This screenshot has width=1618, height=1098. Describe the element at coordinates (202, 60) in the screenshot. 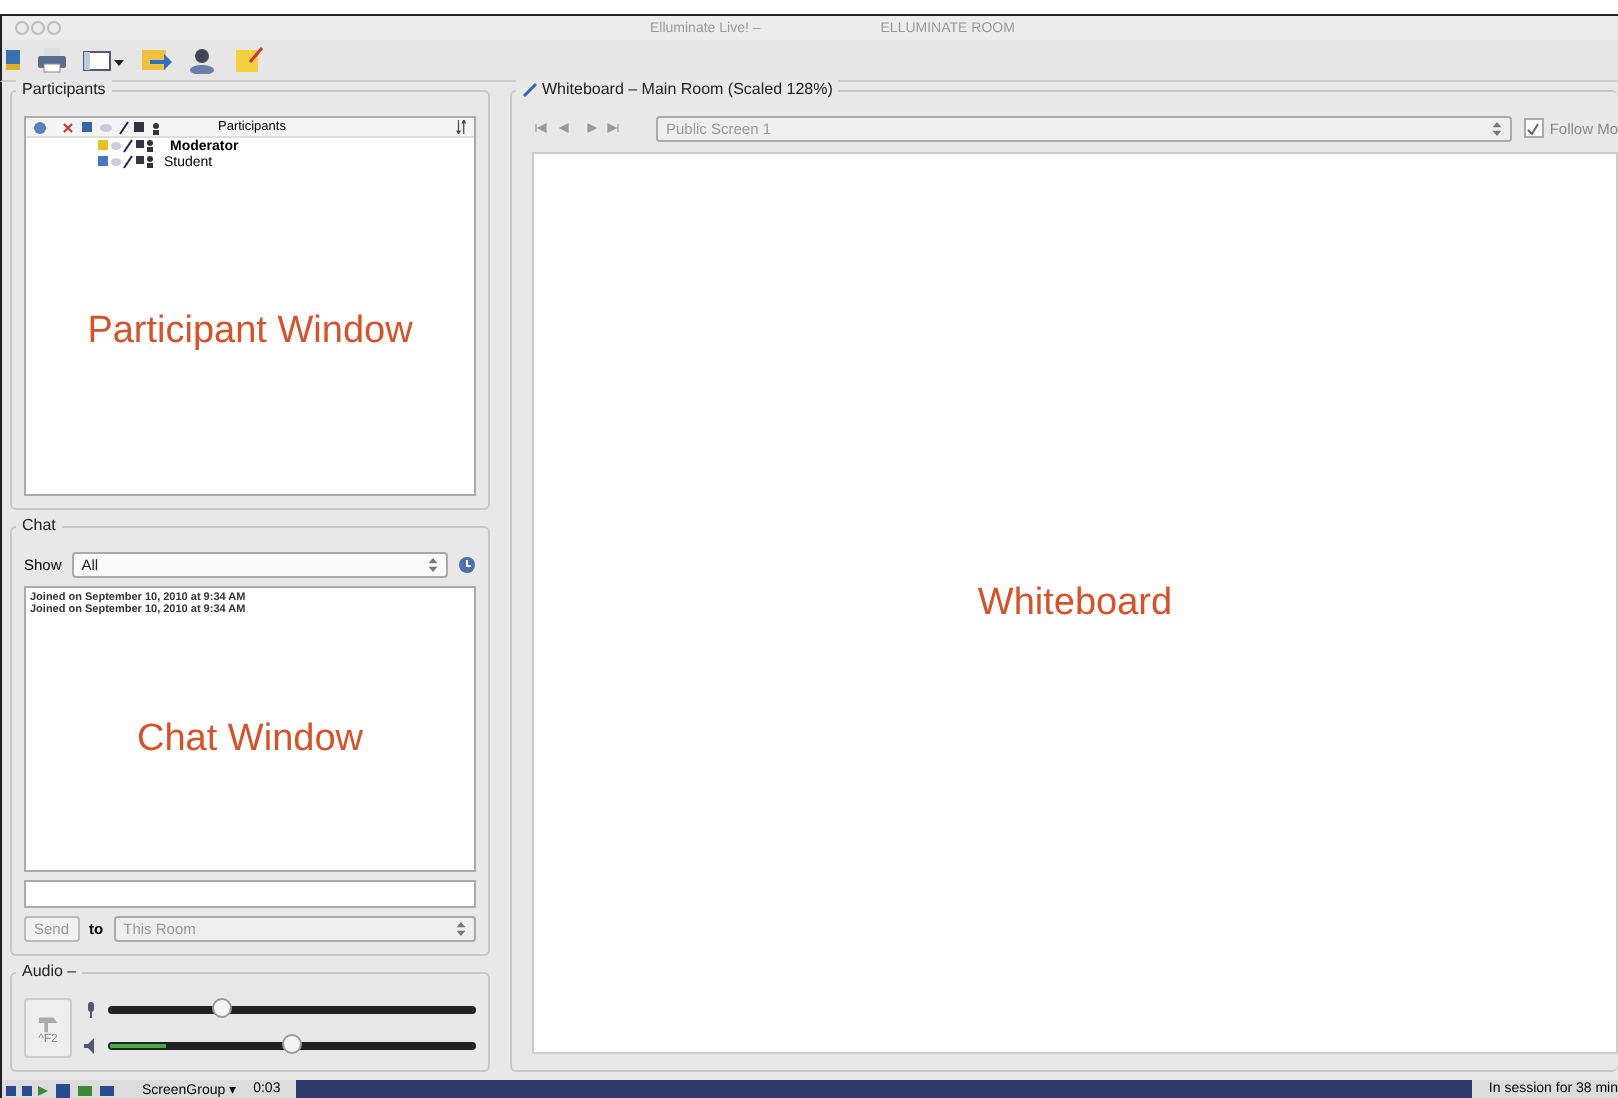

I see `person-icon` at that location.